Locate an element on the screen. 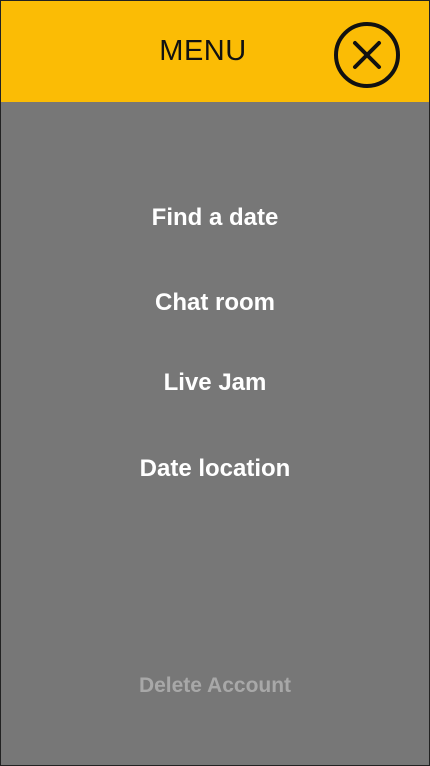 Image resolution: width=430 pixels, height=766 pixels. delete-account-button: Delete Account is located at coordinates (215, 686).